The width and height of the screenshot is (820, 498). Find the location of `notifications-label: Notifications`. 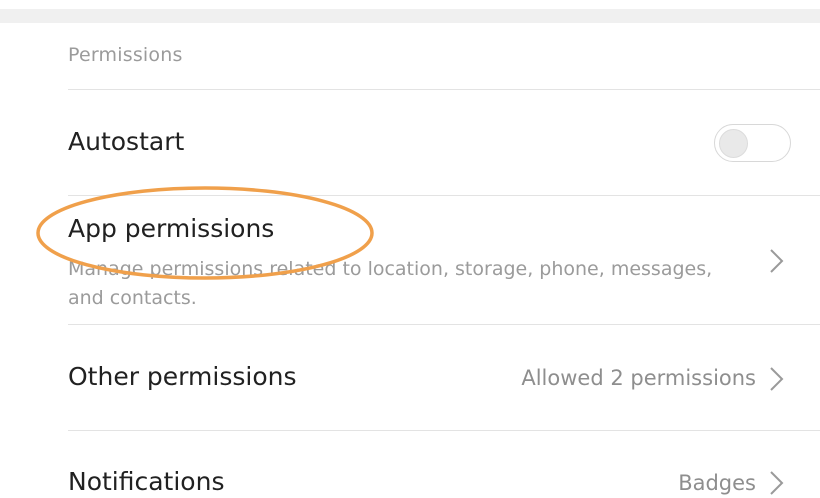

notifications-label: Notifications is located at coordinates (146, 481).